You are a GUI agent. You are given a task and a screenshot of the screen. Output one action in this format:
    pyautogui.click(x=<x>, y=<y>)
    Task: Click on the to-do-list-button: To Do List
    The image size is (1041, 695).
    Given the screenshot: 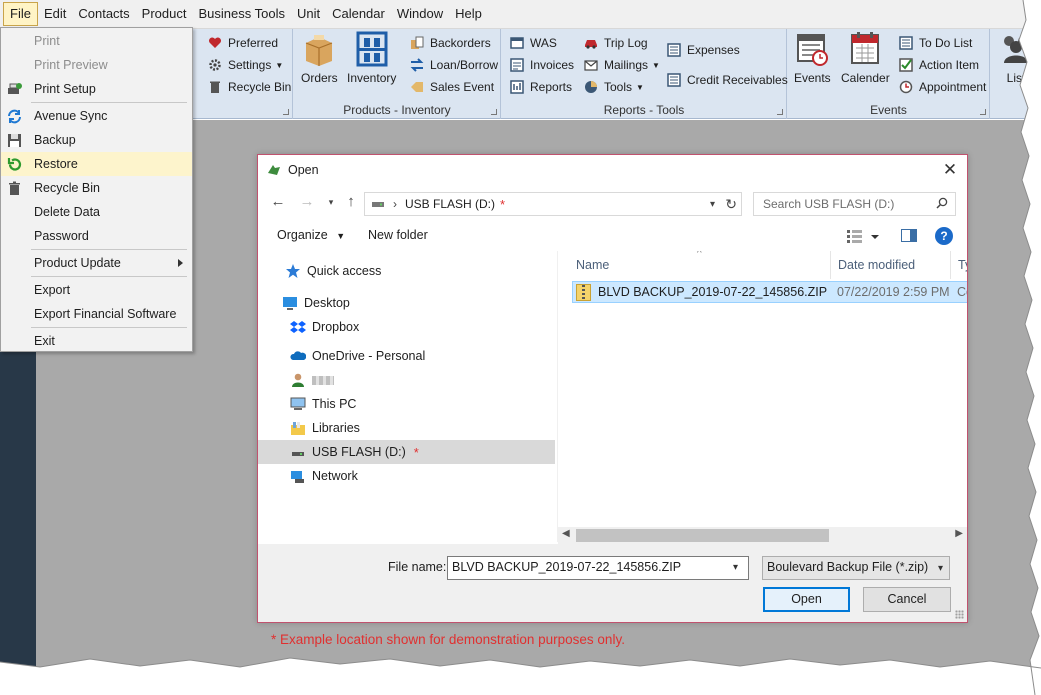 What is the action you would take?
    pyautogui.click(x=935, y=43)
    